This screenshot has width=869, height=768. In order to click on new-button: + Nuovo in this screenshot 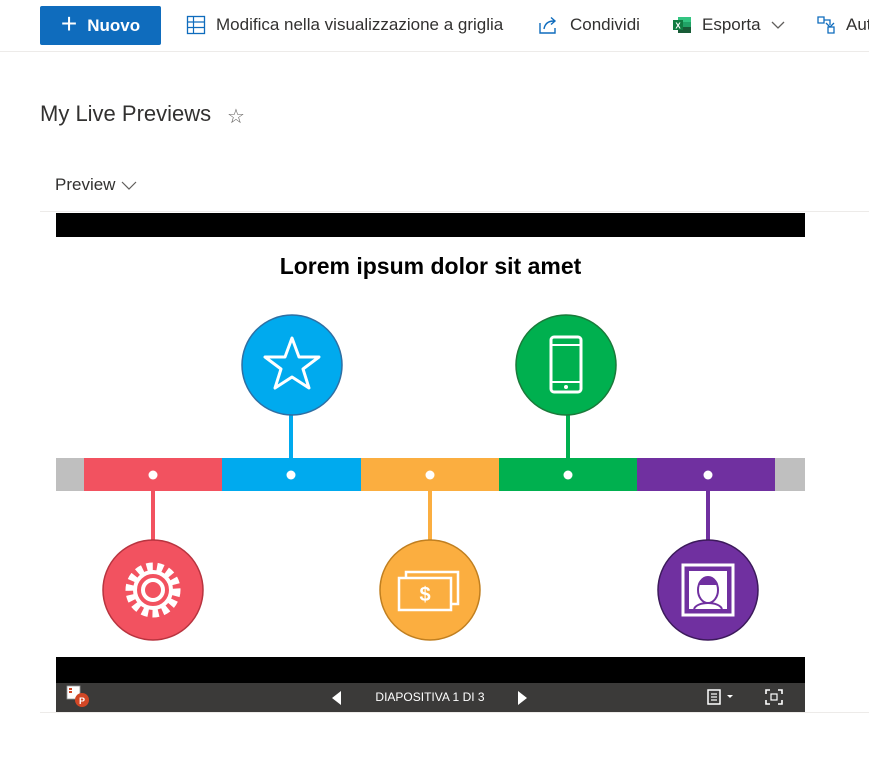, I will do `click(100, 25)`.